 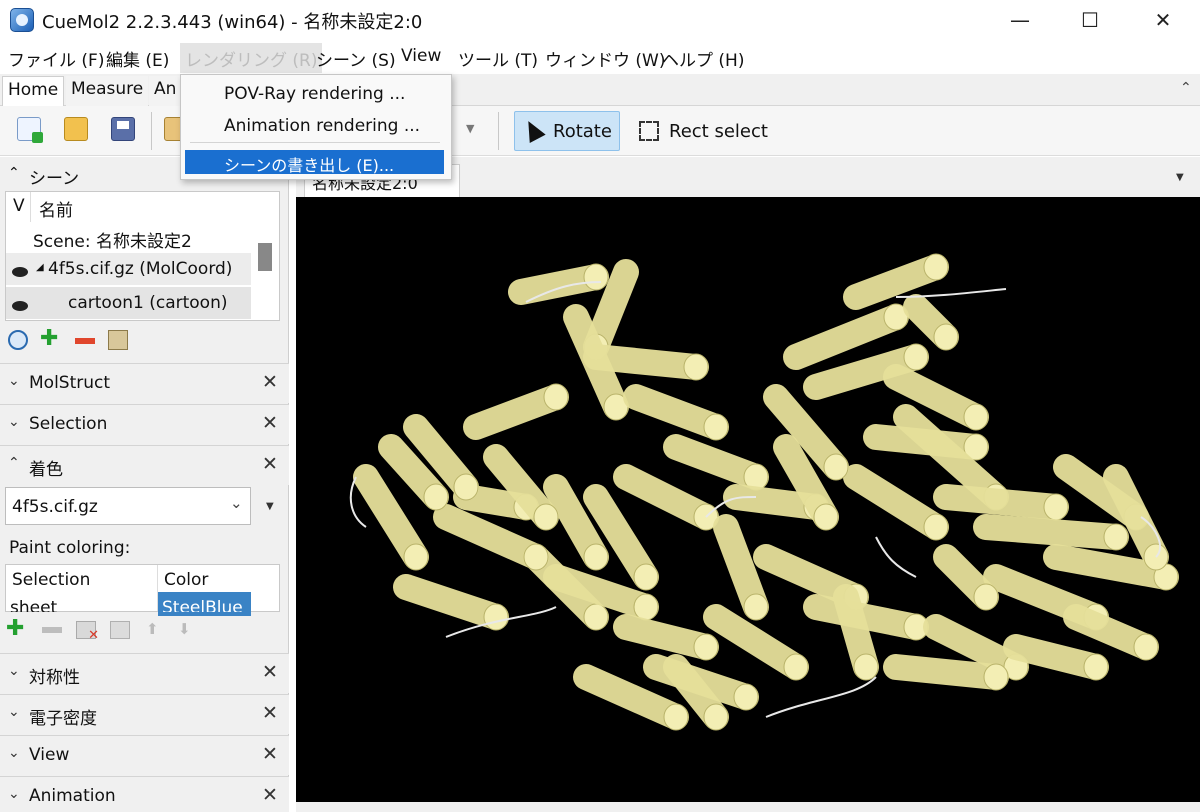 I want to click on ribbon-collapse-icon: ⌃, so click(x=1186, y=88).